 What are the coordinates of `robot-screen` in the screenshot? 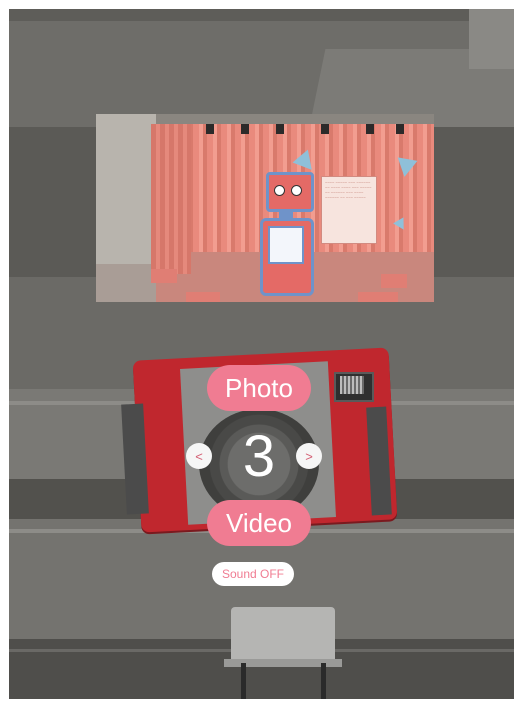 It's located at (286, 245).